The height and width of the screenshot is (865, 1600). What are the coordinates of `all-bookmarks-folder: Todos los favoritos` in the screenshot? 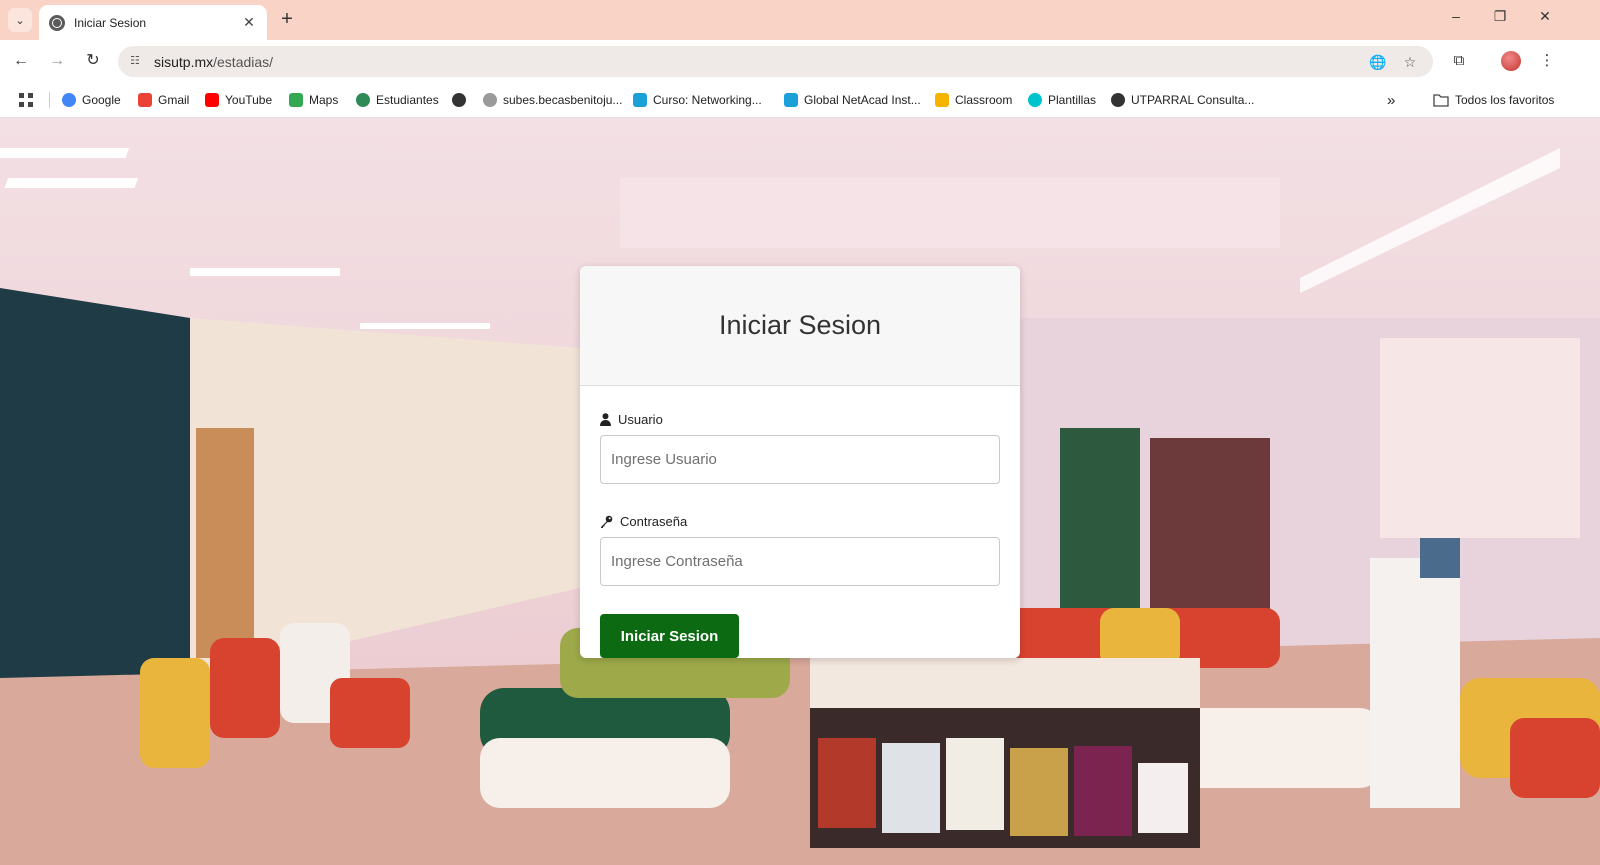 It's located at (1493, 100).